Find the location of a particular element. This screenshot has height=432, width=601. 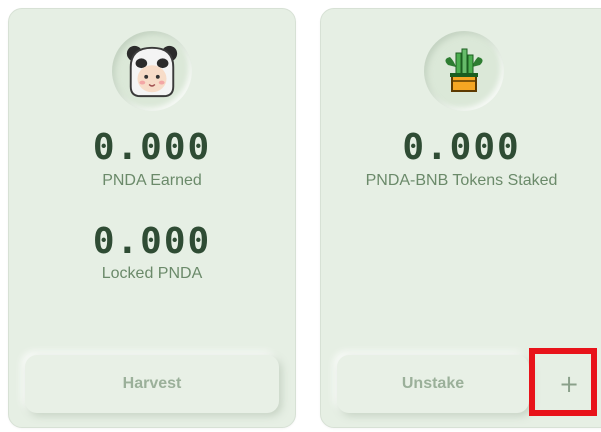

panda-hood-icon is located at coordinates (152, 71).